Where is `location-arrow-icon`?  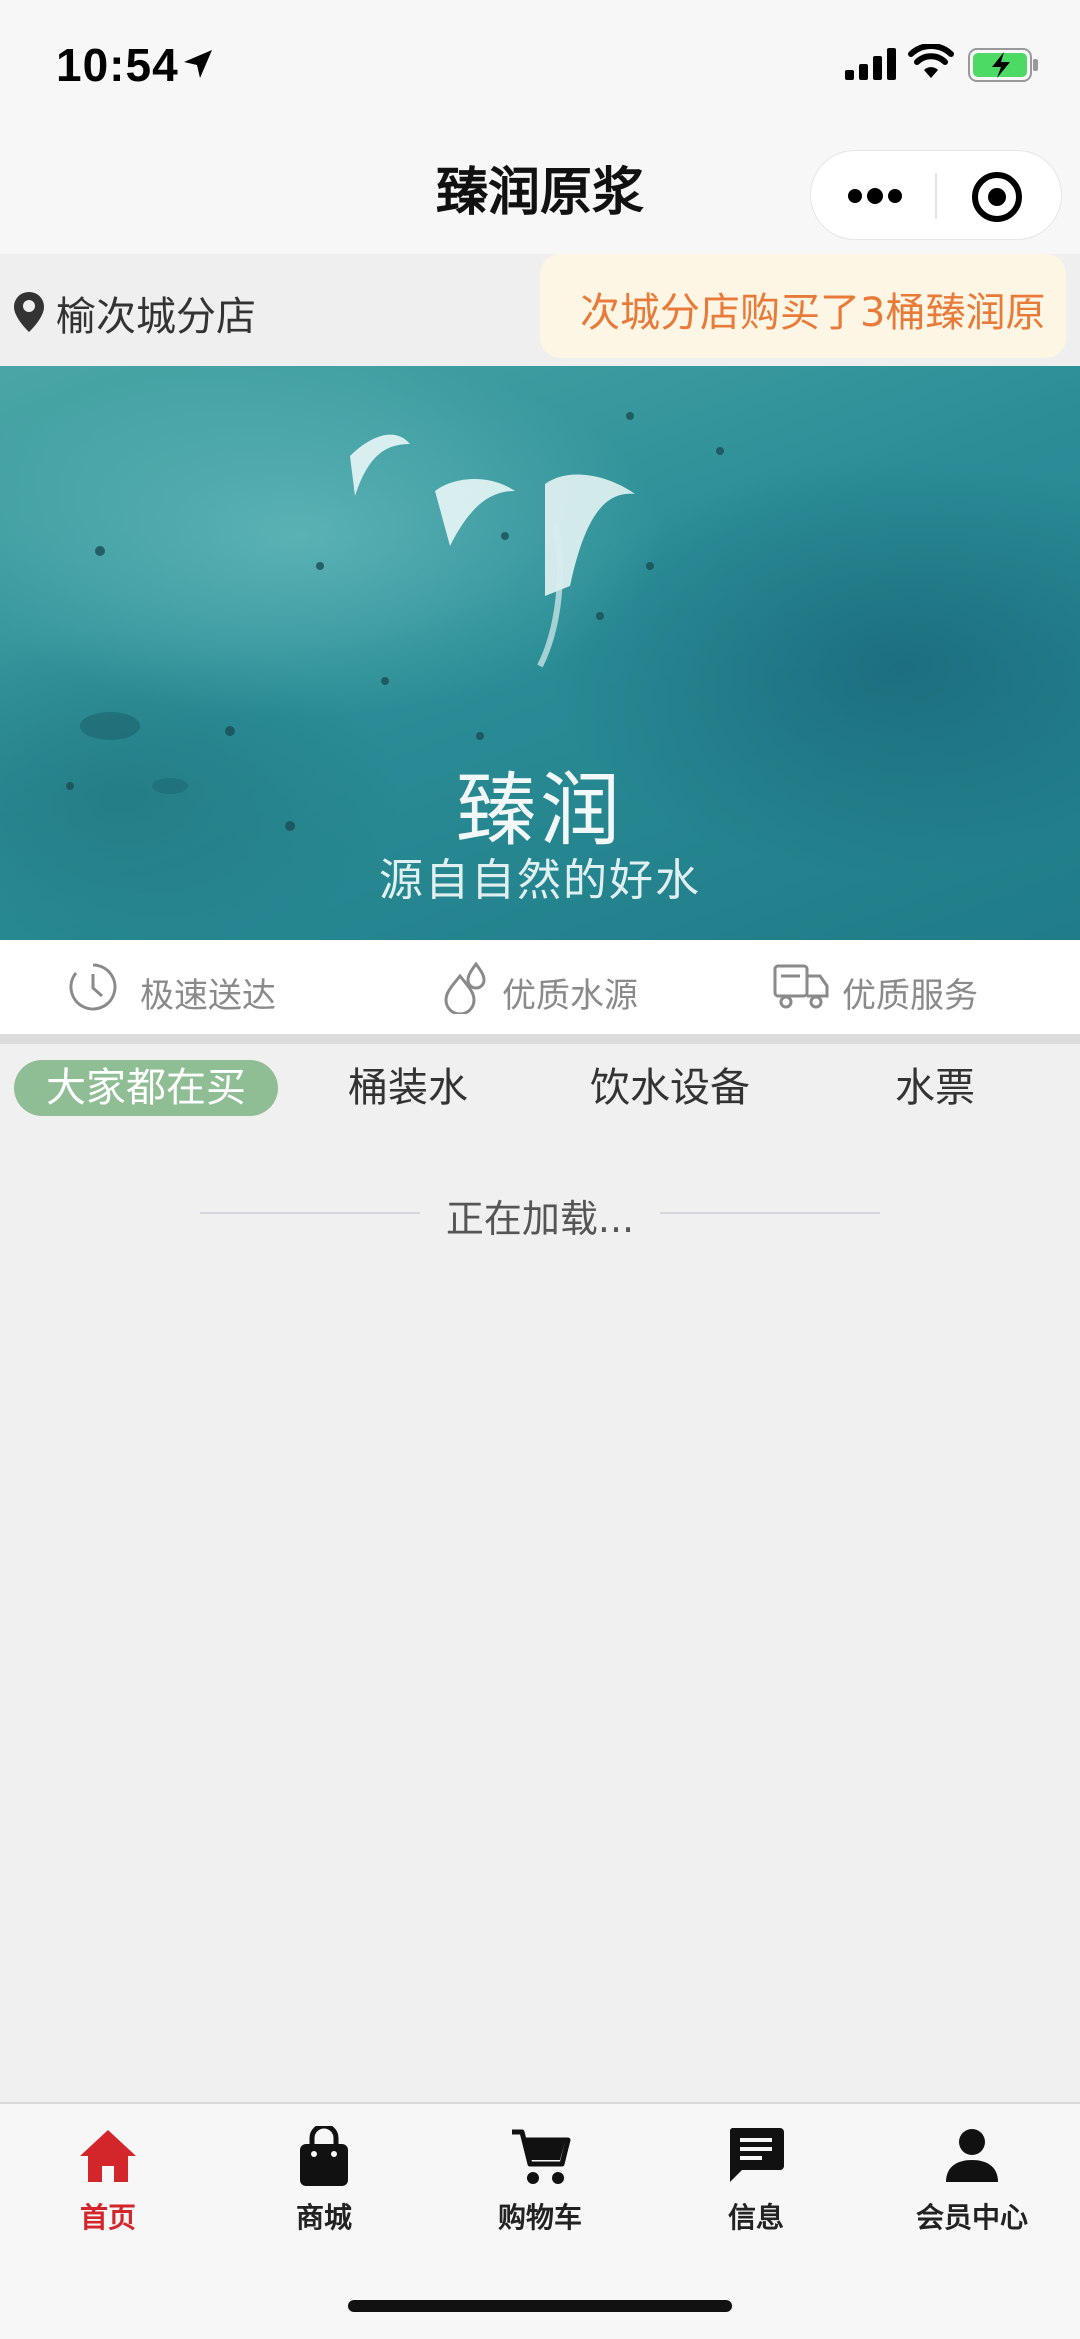 location-arrow-icon is located at coordinates (198, 64).